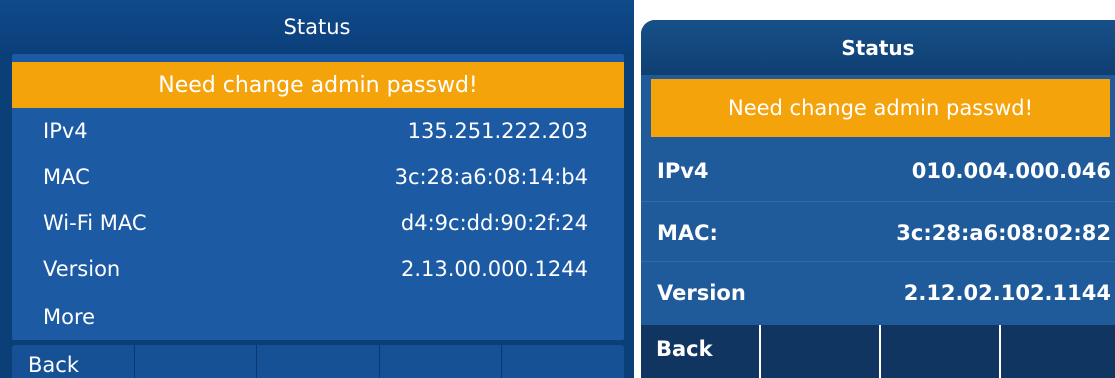  I want to click on status-row-more: More, so click(318, 317).